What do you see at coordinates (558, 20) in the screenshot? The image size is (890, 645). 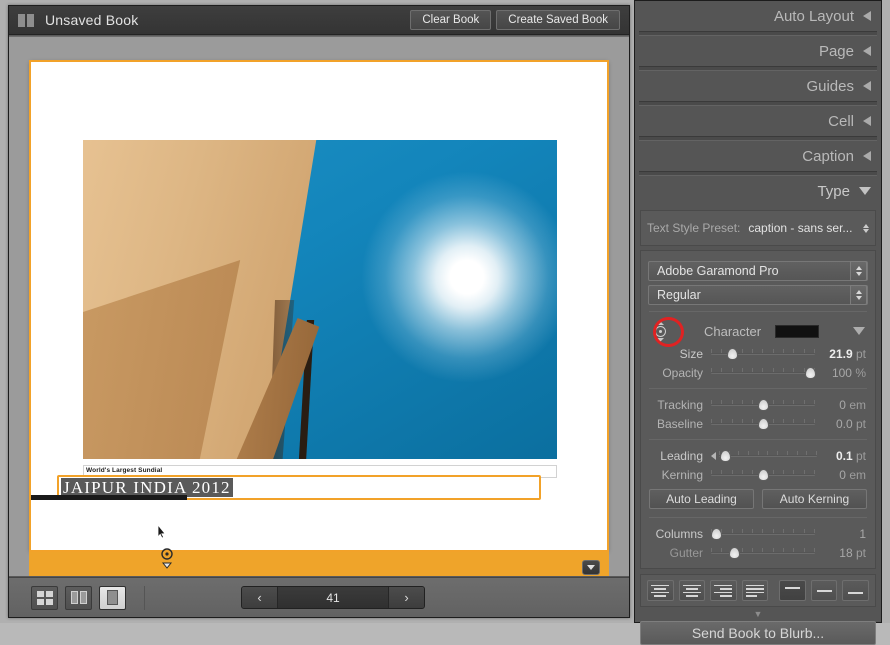 I see `create-saved-book-button: Create Saved Book` at bounding box center [558, 20].